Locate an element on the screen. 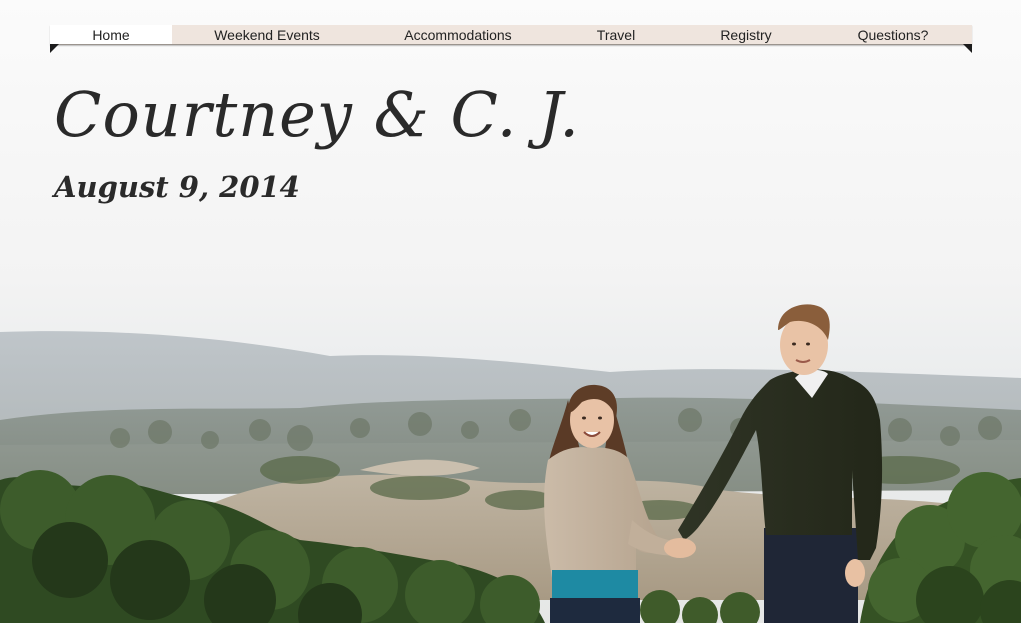  nav-home: Home is located at coordinates (111, 34).